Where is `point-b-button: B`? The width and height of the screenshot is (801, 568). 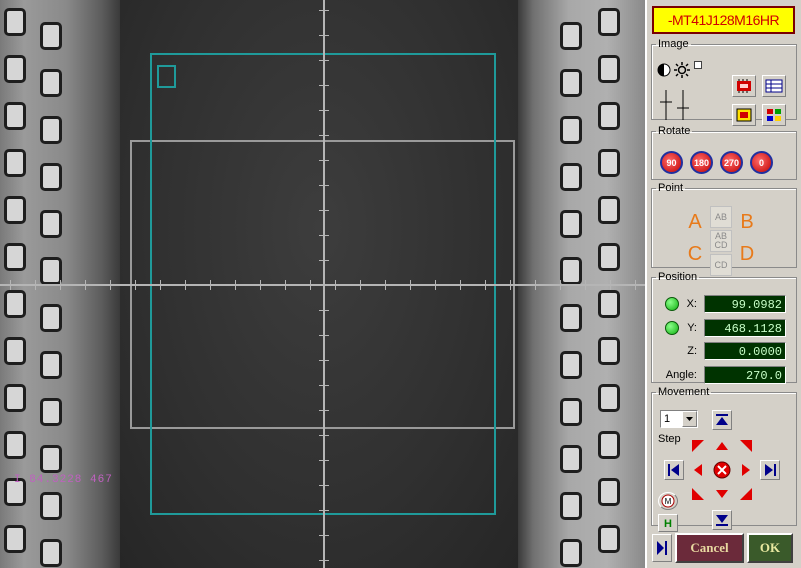 point-b-button: B is located at coordinates (747, 222).